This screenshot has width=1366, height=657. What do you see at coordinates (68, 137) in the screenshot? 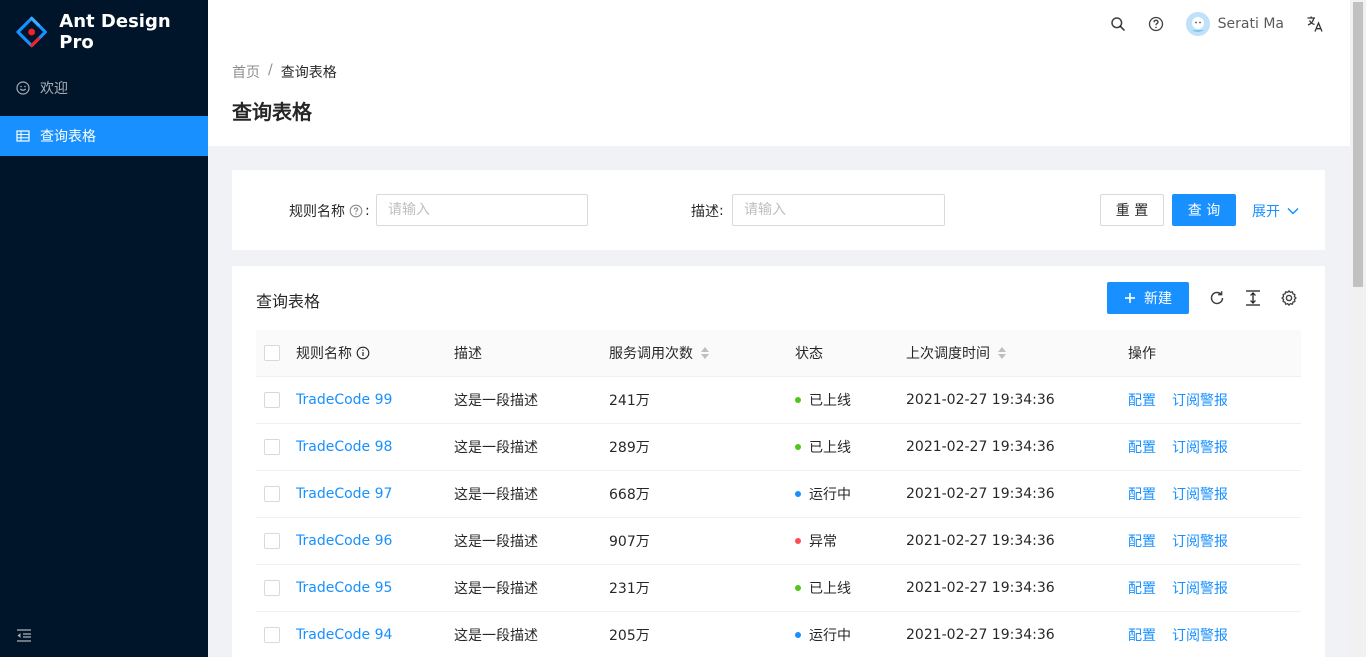
I see `sidebar-item-label: 查询表格` at bounding box center [68, 137].